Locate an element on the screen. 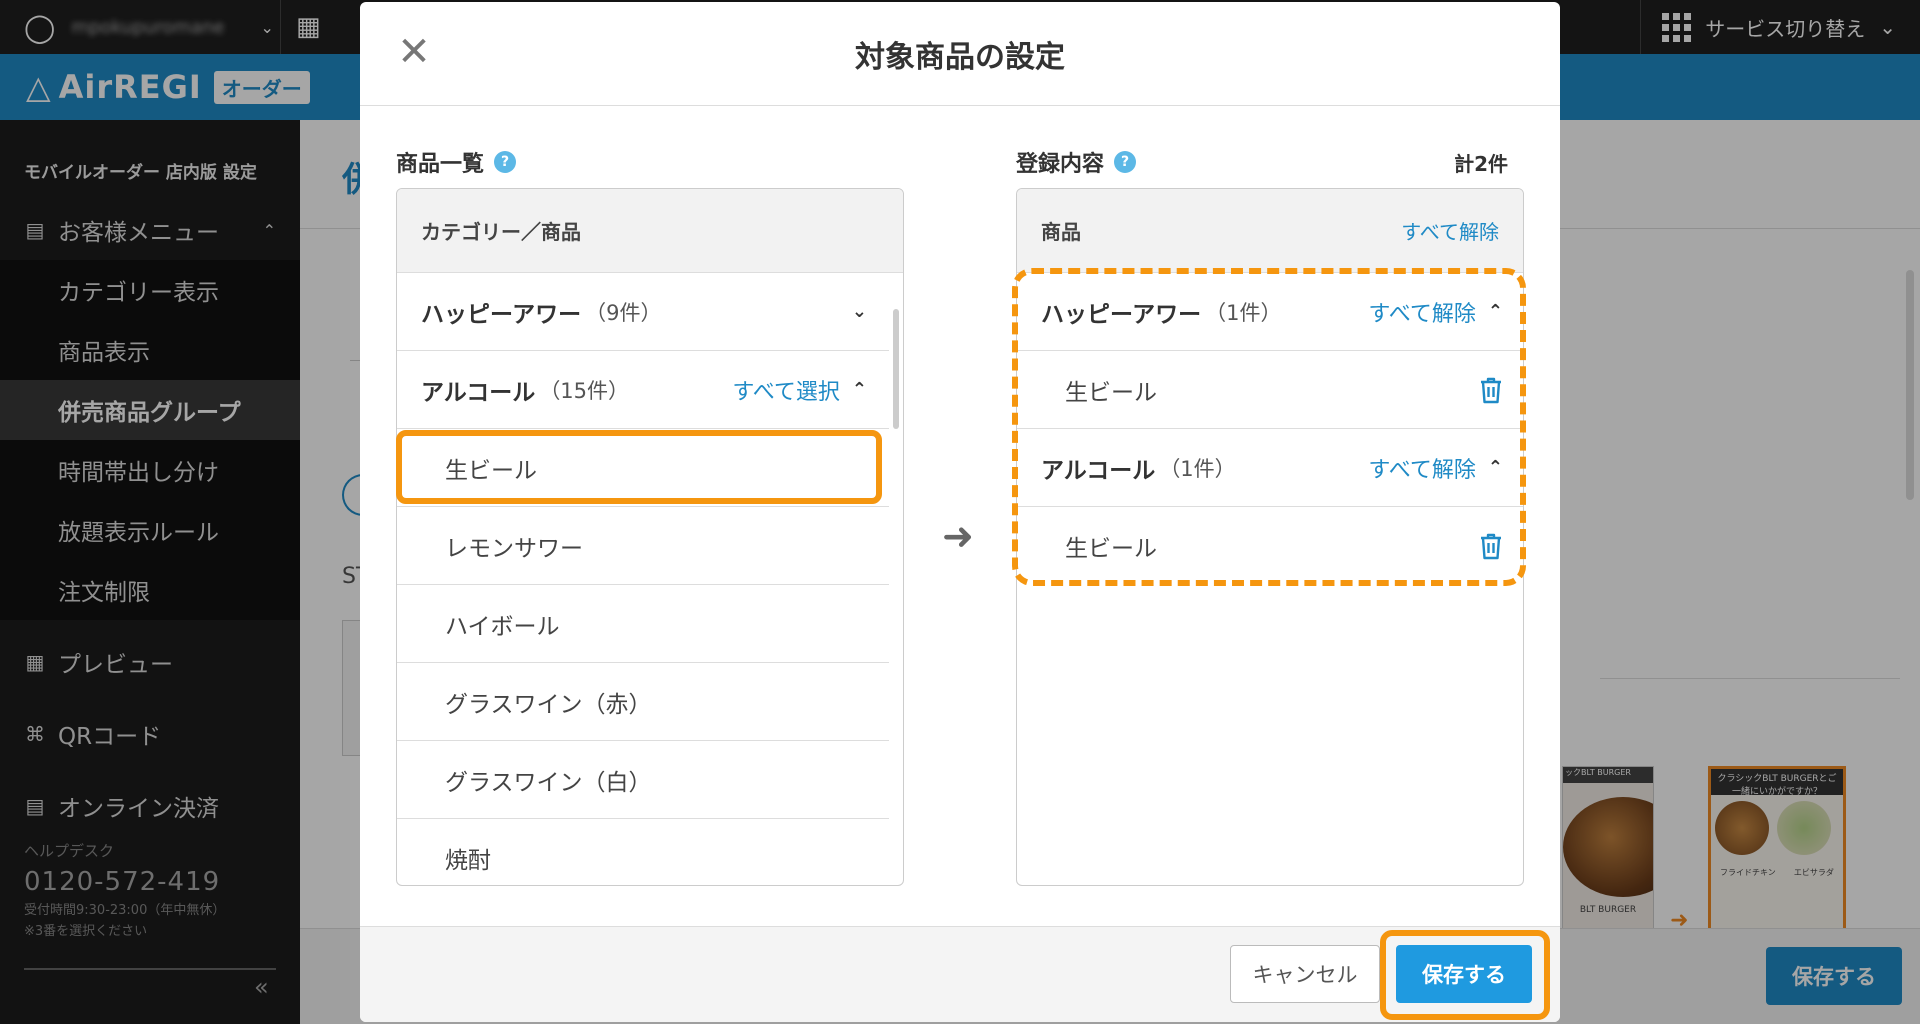  category-count: （15件） is located at coordinates (584, 390).